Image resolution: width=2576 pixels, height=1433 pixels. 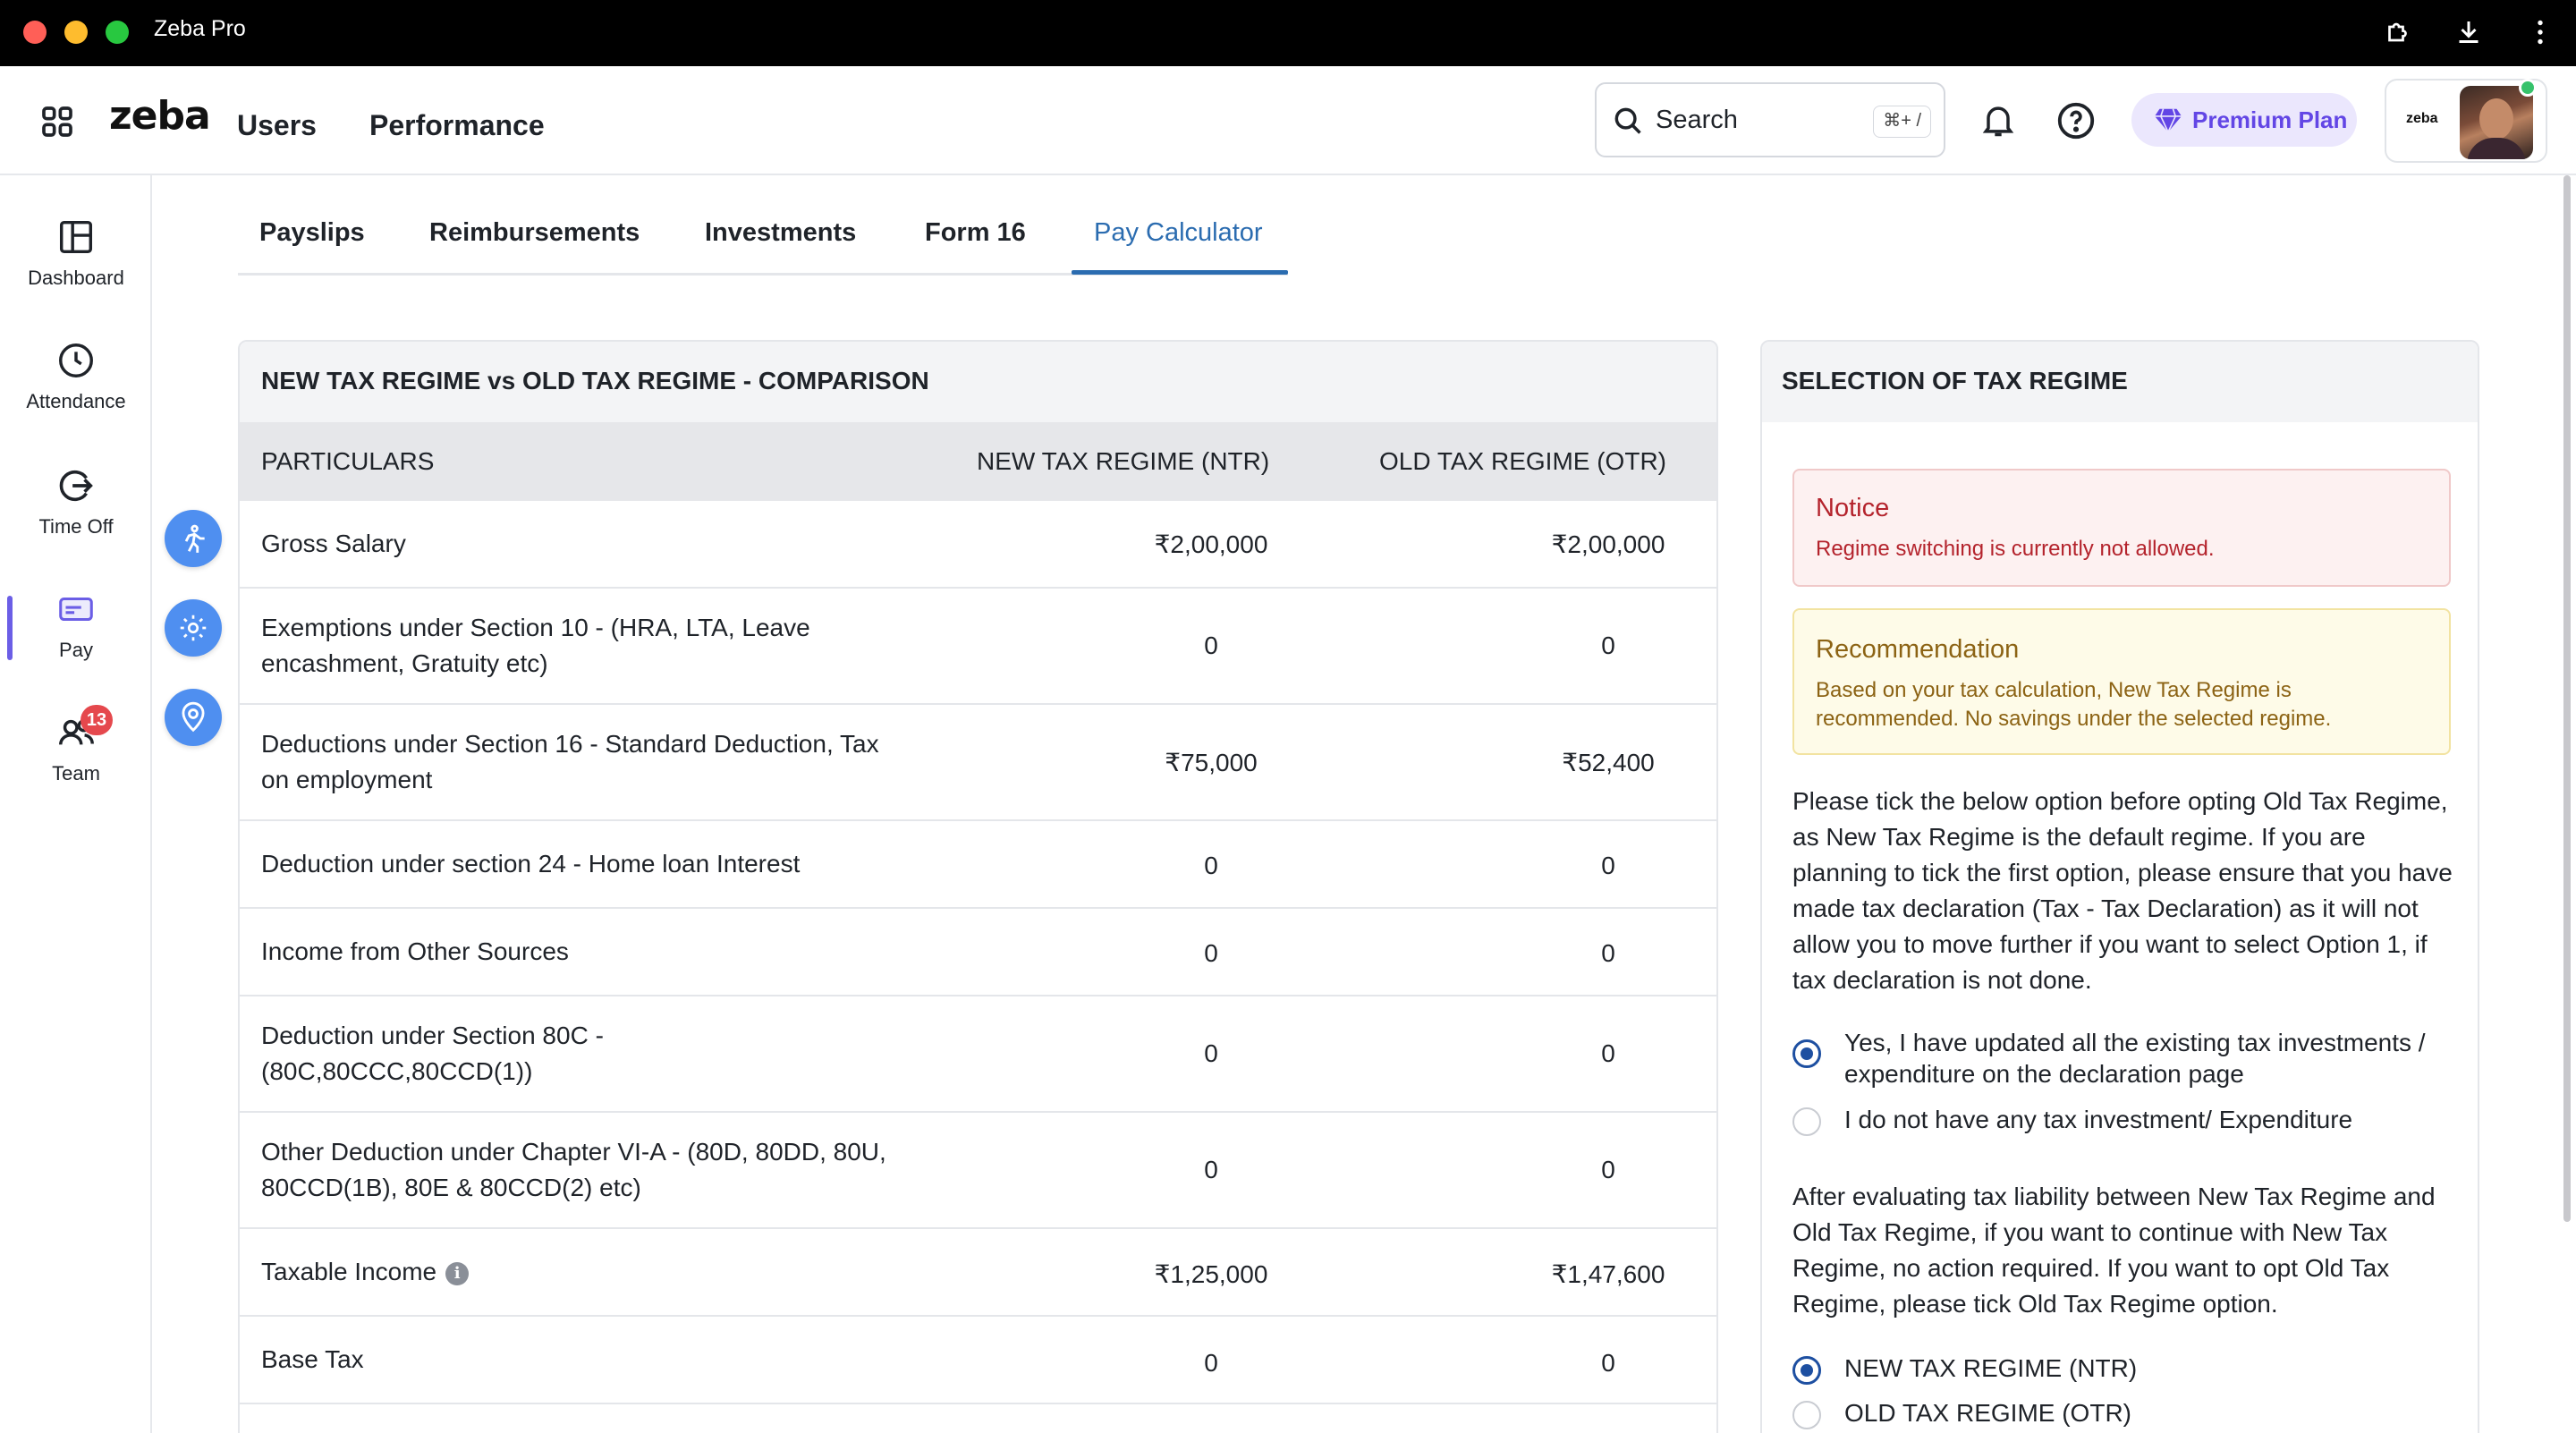 I want to click on search-placeholder: Search, so click(x=1697, y=120).